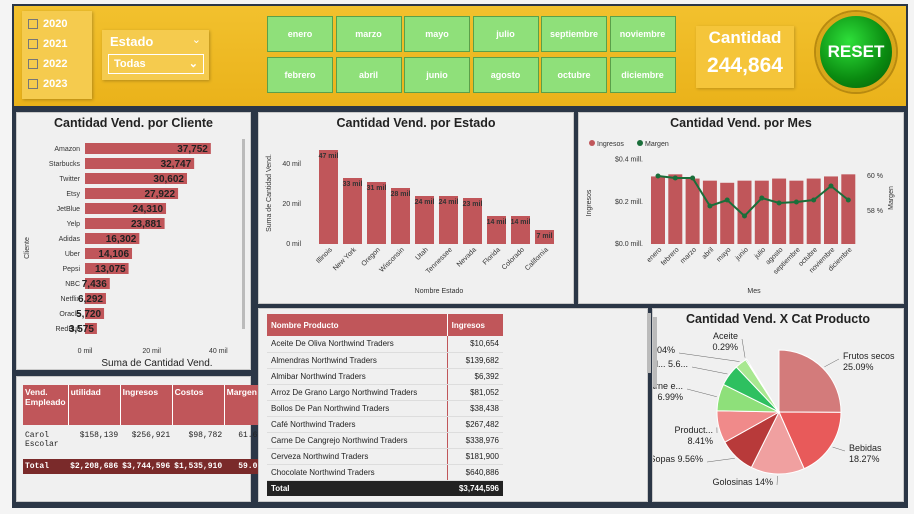 The height and width of the screenshot is (514, 914). I want to click on category-label: julio, so click(760, 253).